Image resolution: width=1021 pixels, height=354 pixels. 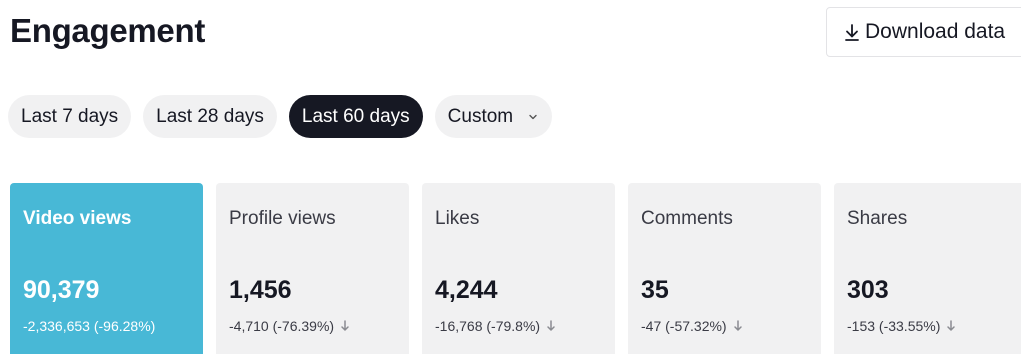 I want to click on chevron-down-icon, so click(x=533, y=117).